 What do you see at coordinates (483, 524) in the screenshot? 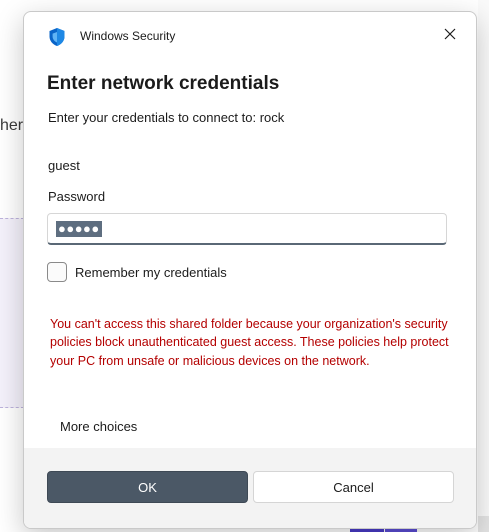
I see `background-fragment` at bounding box center [483, 524].